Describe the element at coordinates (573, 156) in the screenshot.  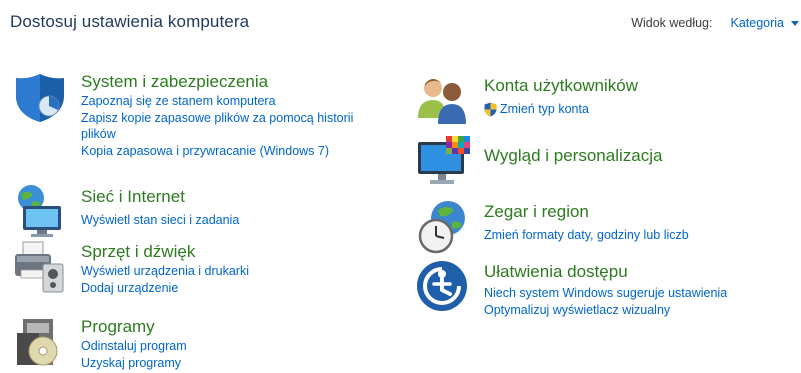
I see `category-title-appearance: Wygląd i personalizacja` at that location.